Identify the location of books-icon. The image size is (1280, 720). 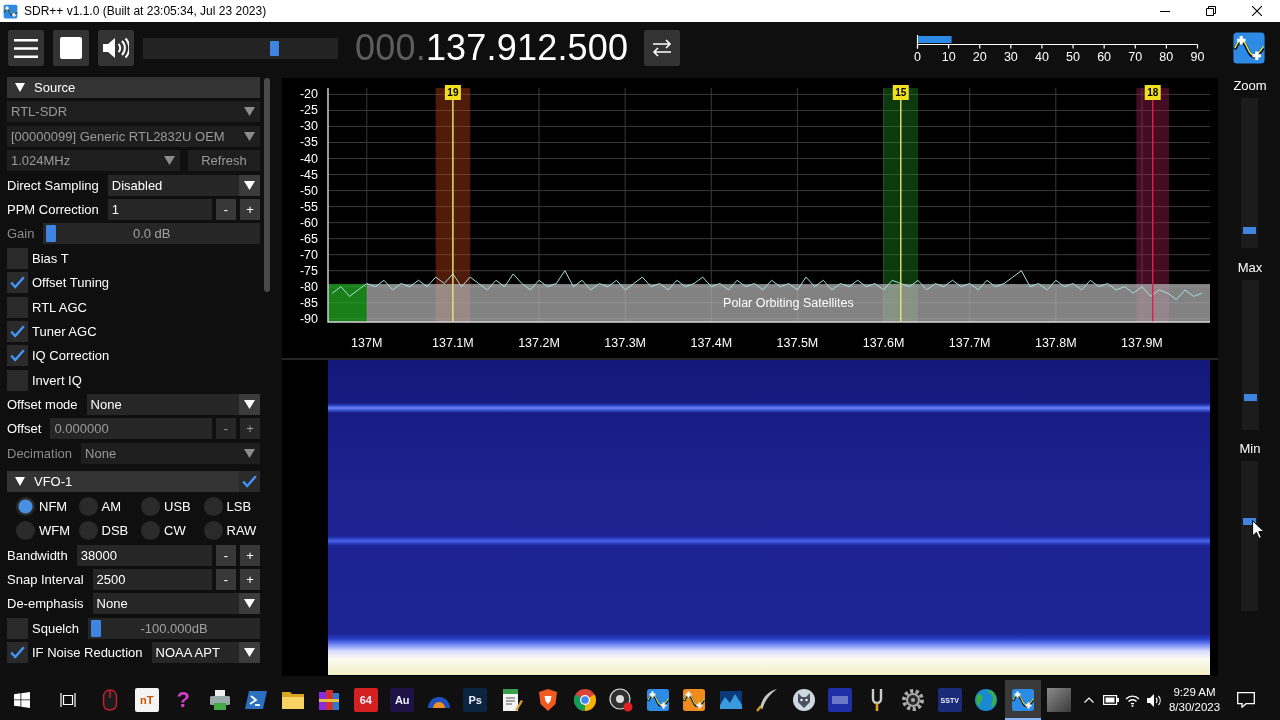
(329, 700).